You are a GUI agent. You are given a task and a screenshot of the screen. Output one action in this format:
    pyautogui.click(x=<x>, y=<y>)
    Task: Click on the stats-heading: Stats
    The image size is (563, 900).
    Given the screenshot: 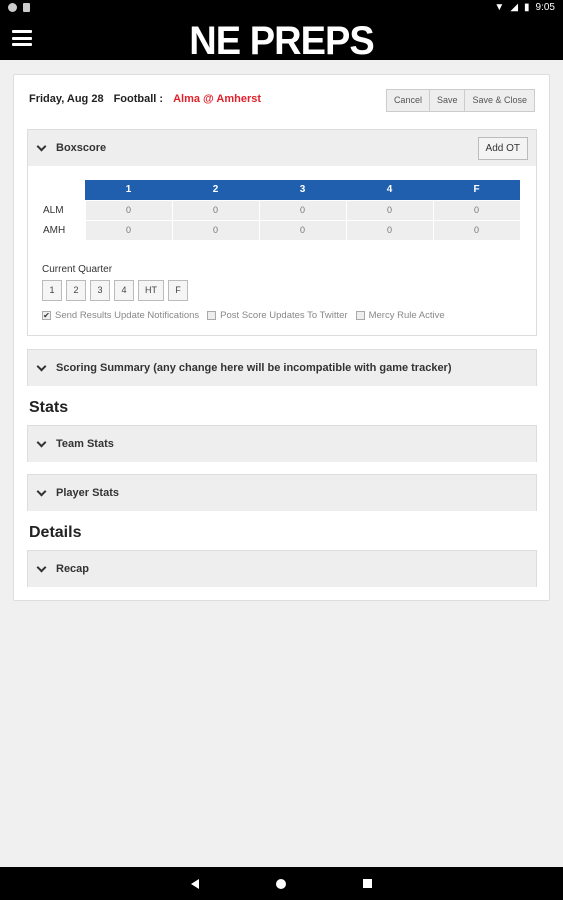 What is the action you would take?
    pyautogui.click(x=49, y=407)
    